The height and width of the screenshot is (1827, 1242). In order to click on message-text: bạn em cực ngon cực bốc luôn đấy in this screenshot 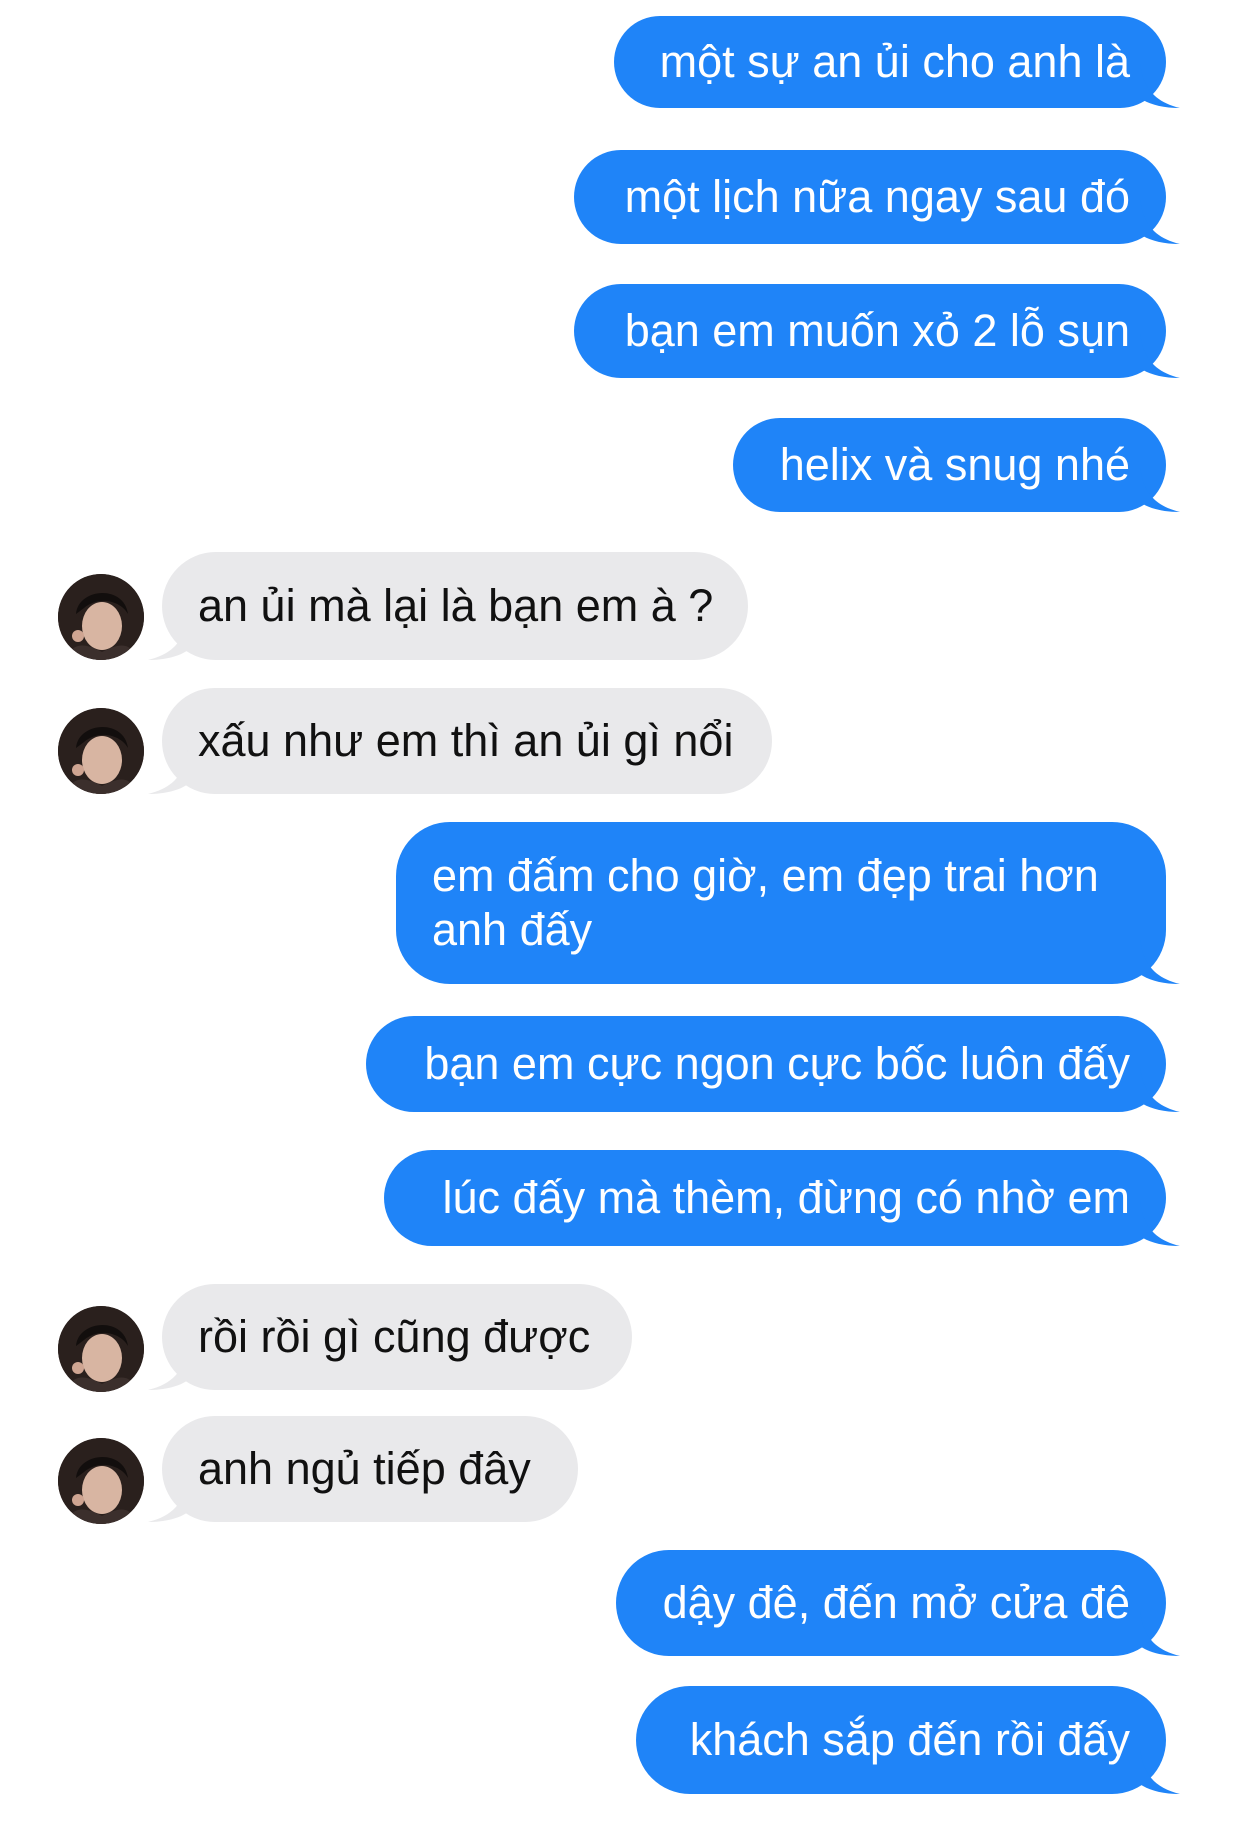, I will do `click(777, 1063)`.